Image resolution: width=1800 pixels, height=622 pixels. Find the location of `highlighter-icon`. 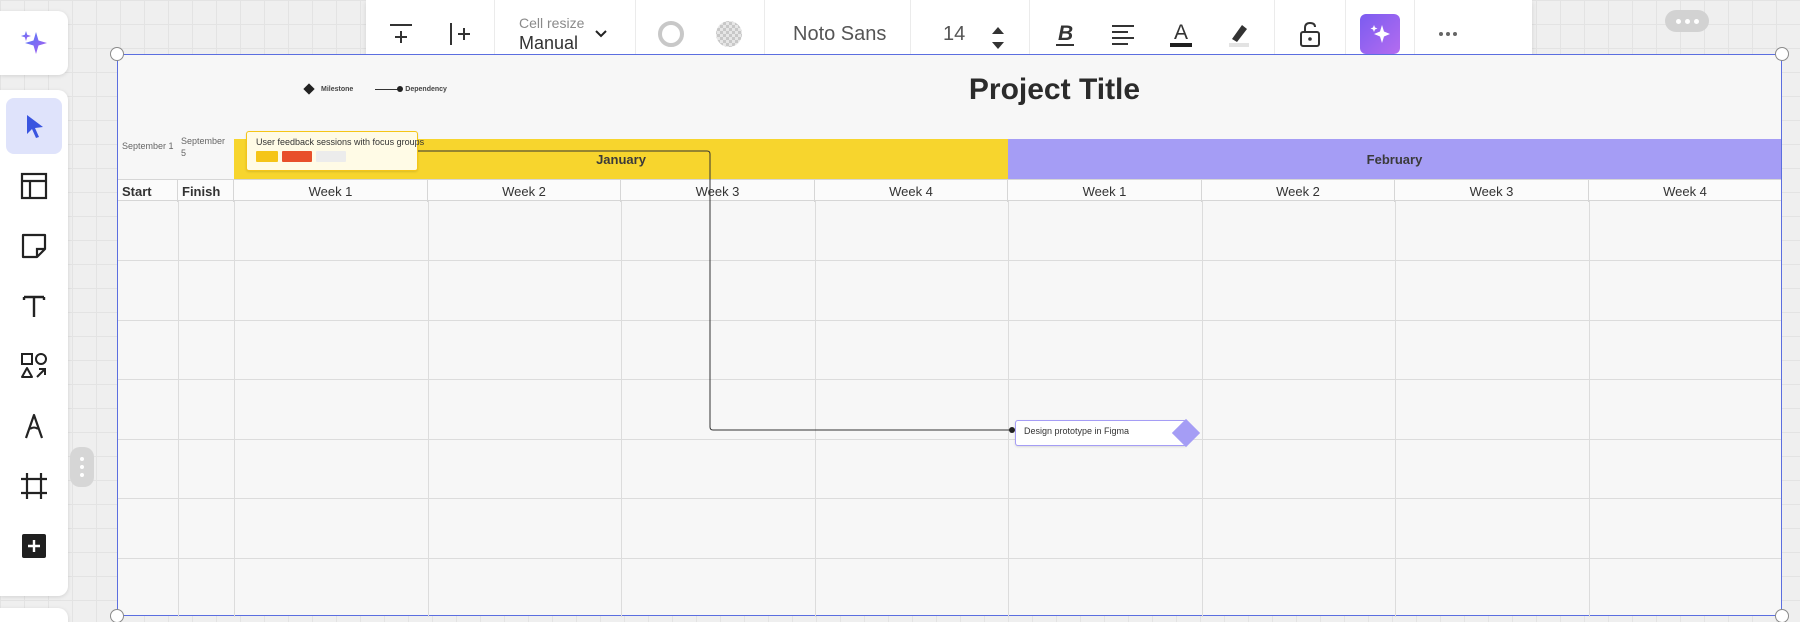

highlighter-icon is located at coordinates (1239, 36).